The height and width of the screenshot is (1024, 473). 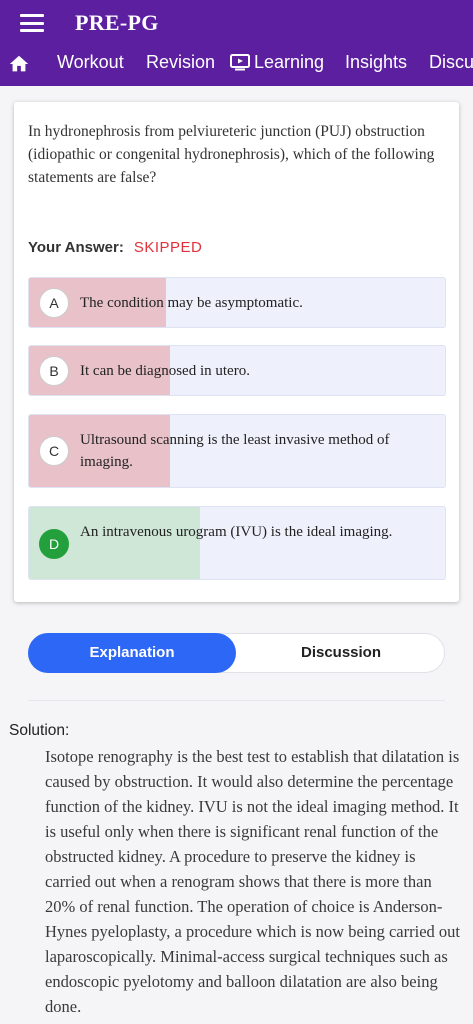 What do you see at coordinates (54, 303) in the screenshot?
I see `option-letter: A` at bounding box center [54, 303].